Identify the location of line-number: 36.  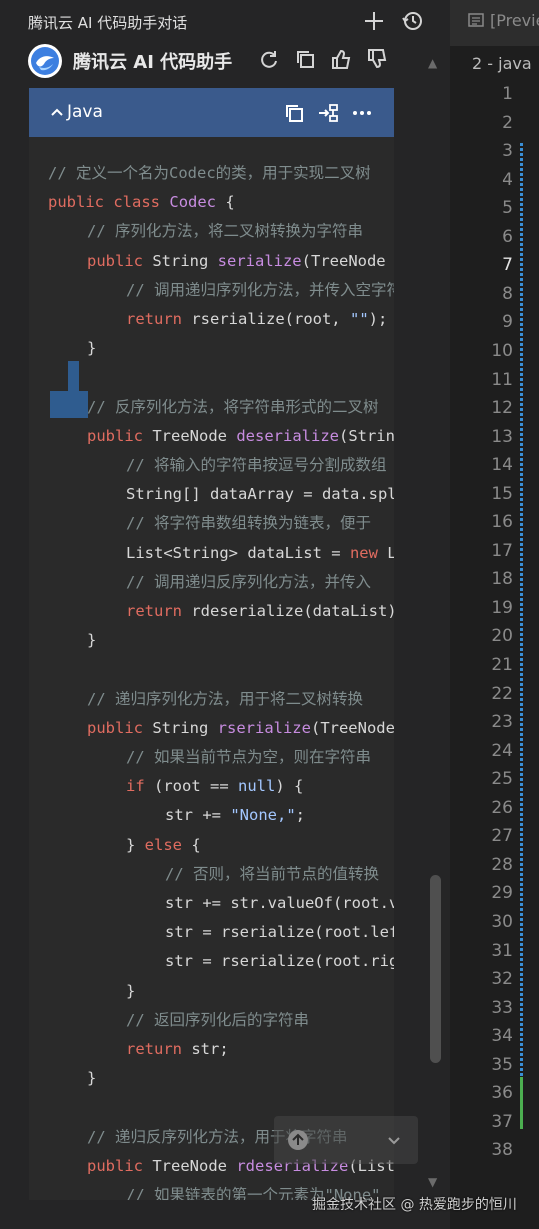
(502, 1093).